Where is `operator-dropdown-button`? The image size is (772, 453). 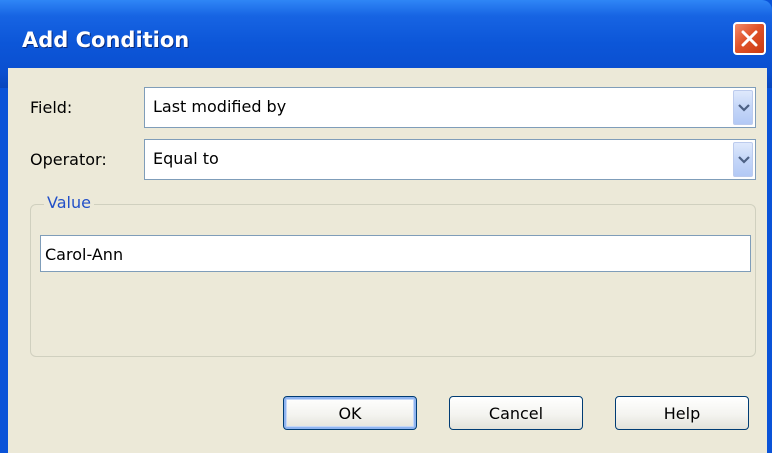
operator-dropdown-button is located at coordinates (743, 159).